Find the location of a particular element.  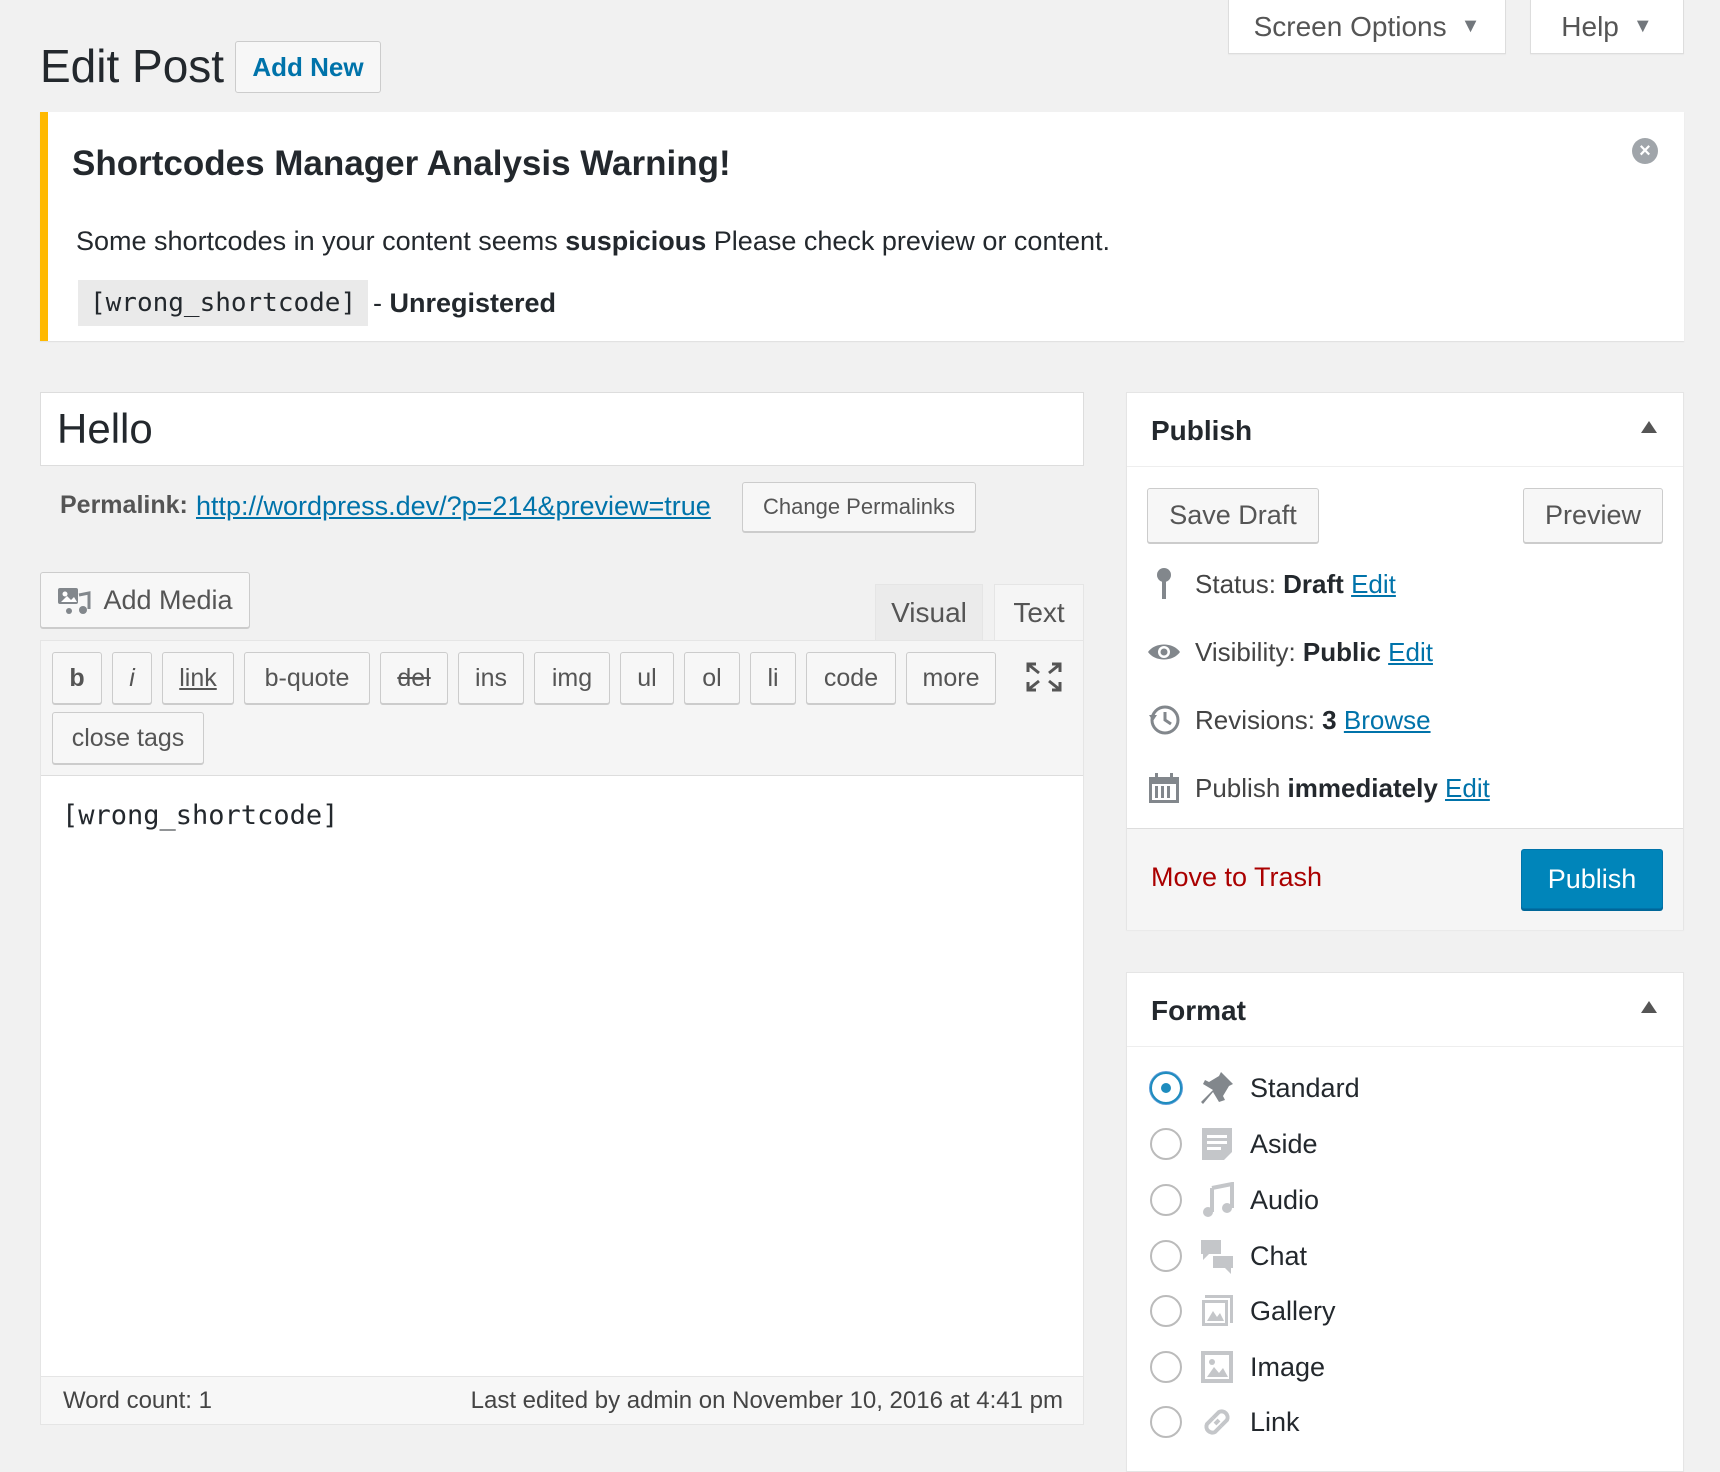

format-radio-chat is located at coordinates (1166, 1256).